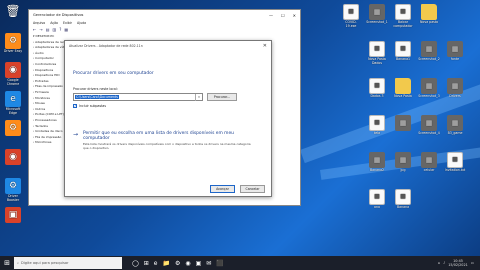  What do you see at coordinates (439, 263) in the screenshot?
I see `network-icon: ⌂` at bounding box center [439, 263].